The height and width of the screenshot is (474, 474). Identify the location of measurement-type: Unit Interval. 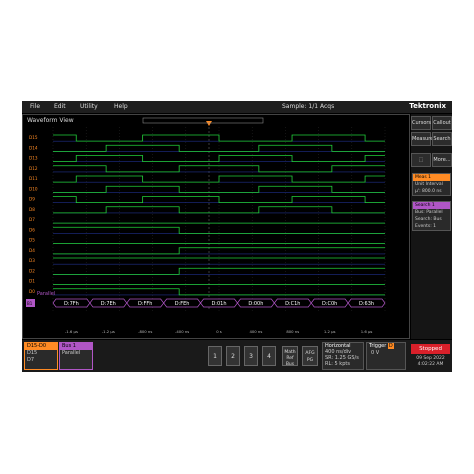
(429, 184).